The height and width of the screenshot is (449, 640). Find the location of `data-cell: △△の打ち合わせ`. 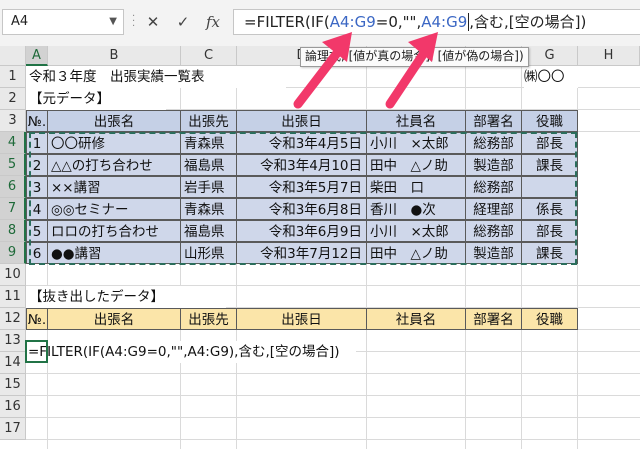

data-cell: △△の打ち合わせ is located at coordinates (114, 165).